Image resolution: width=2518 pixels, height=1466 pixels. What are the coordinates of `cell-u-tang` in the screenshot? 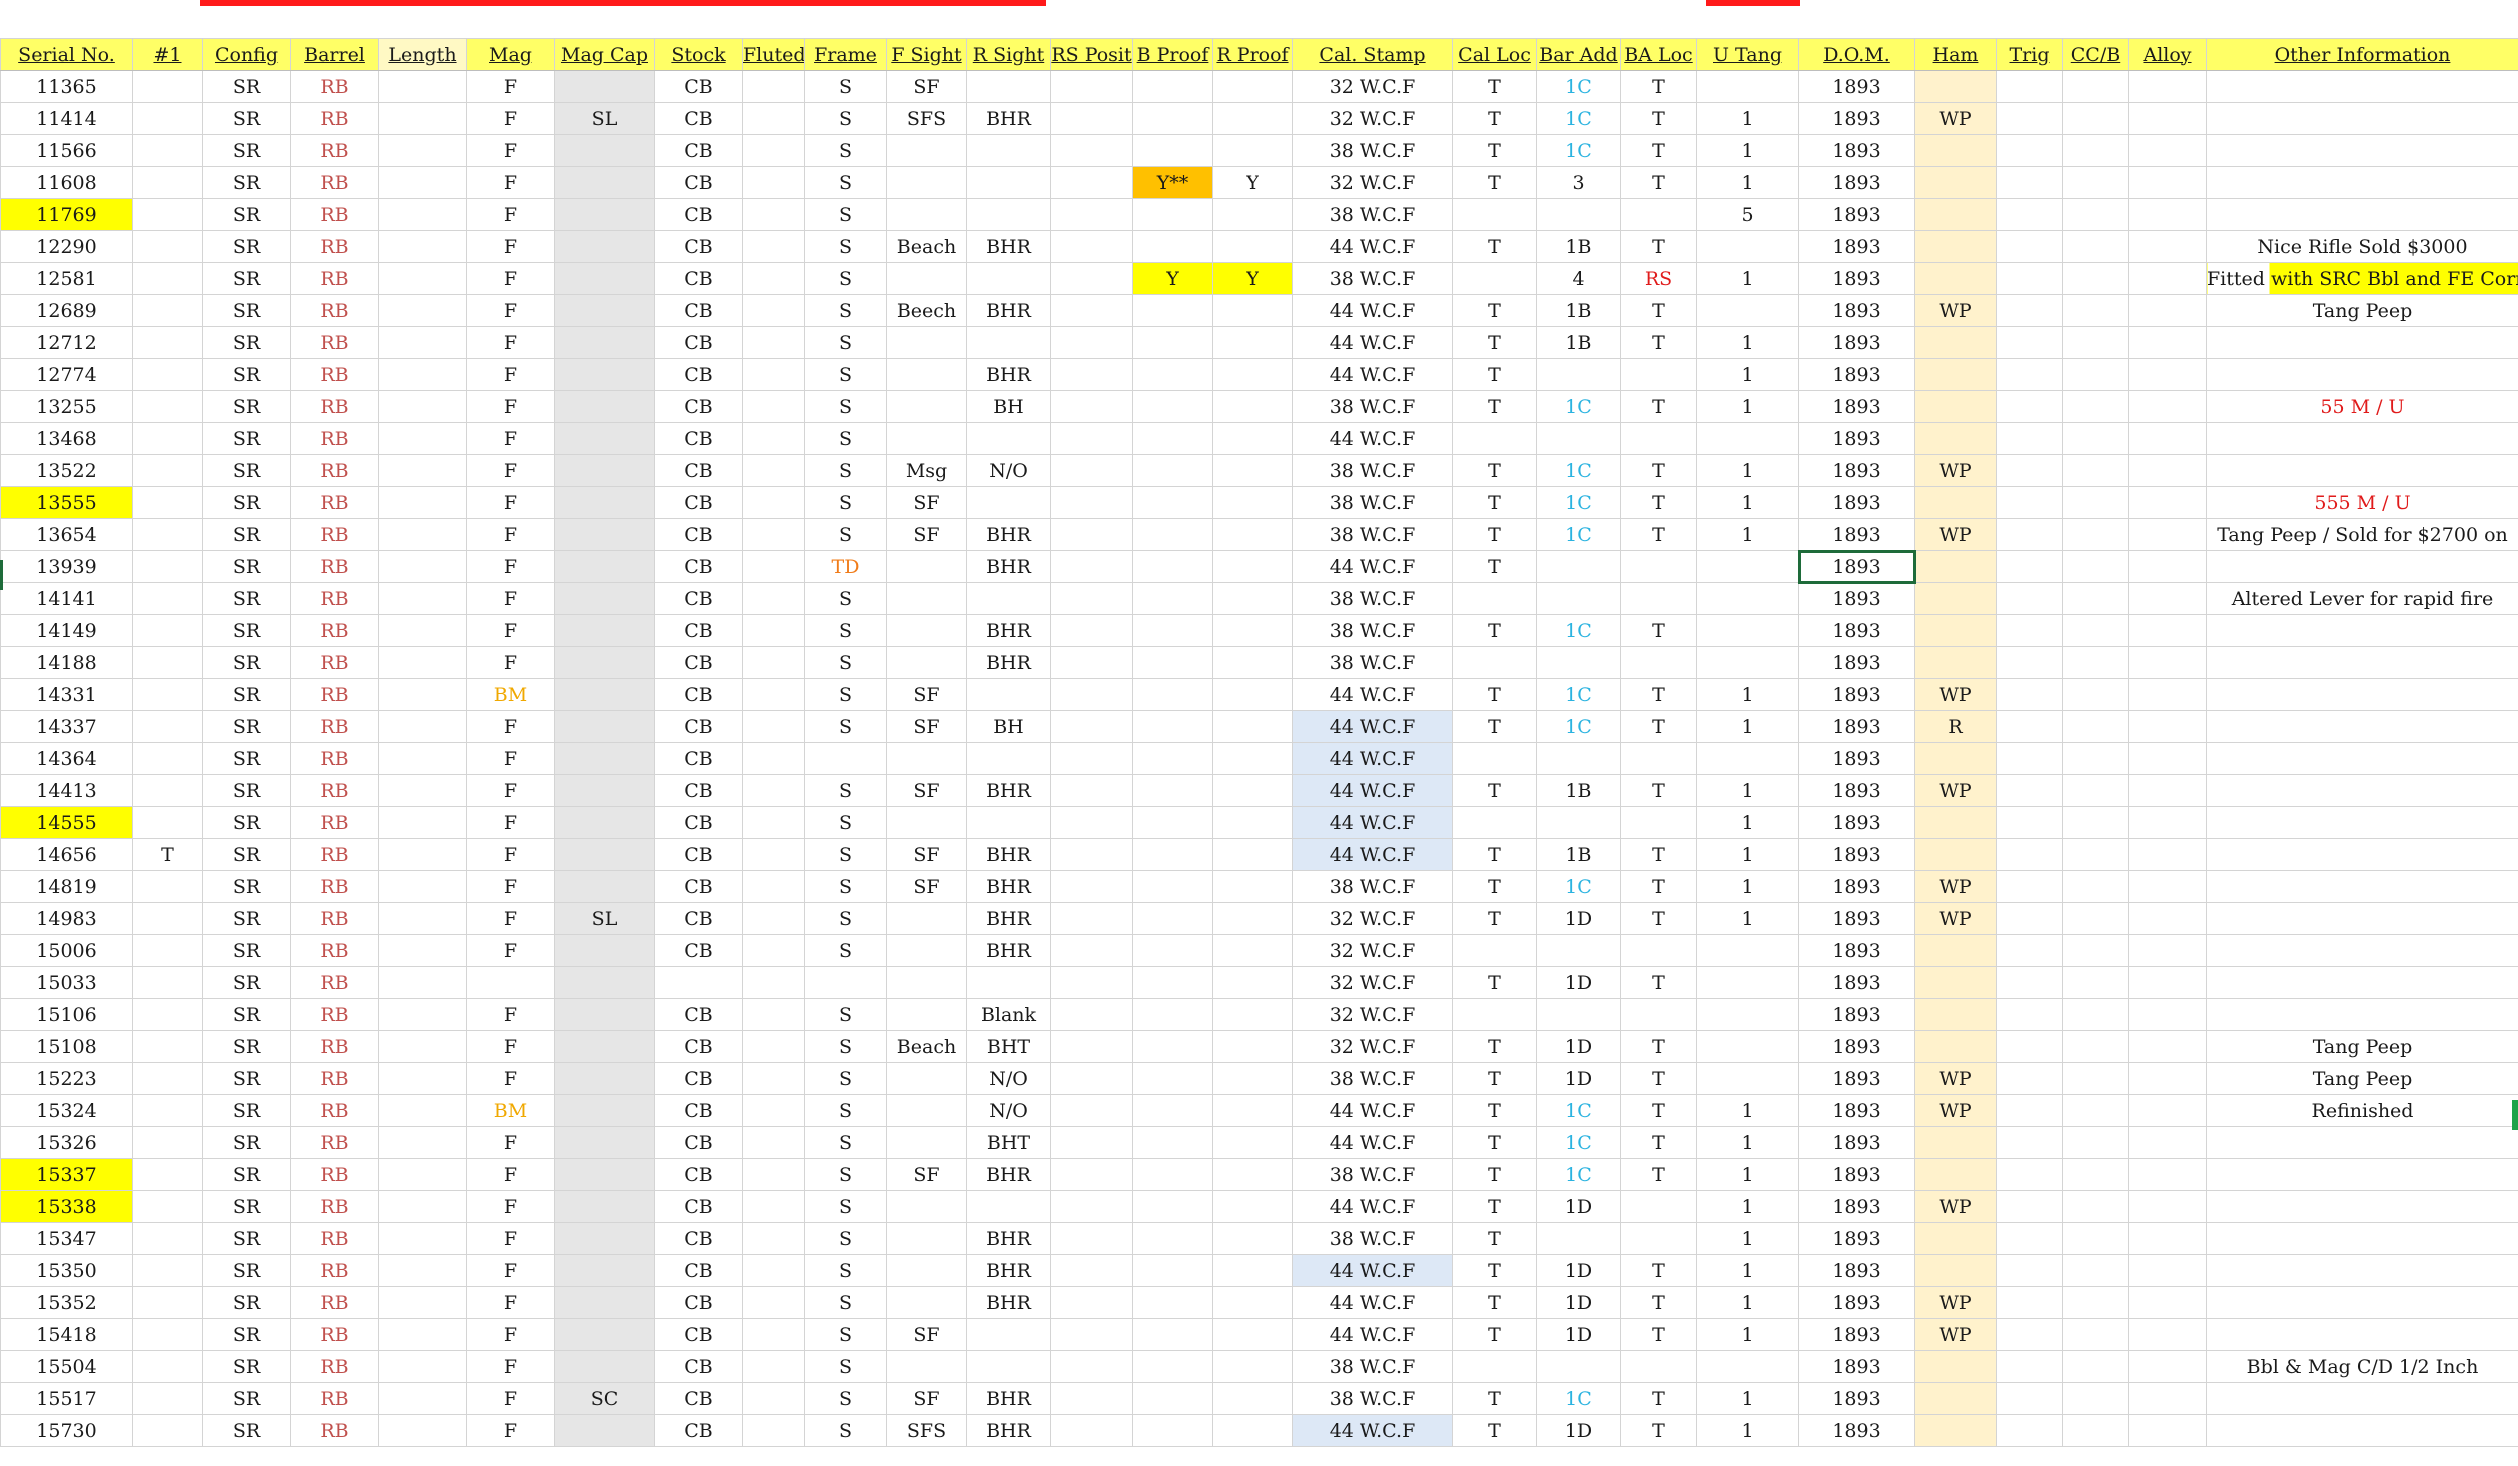 It's located at (1747, 662).